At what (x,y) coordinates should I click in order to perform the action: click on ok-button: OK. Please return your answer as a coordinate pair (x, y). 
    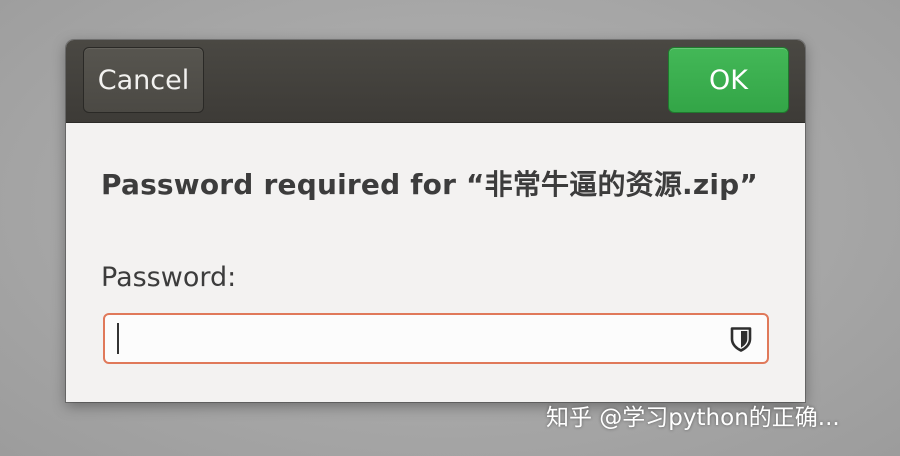
    Looking at the image, I should click on (728, 80).